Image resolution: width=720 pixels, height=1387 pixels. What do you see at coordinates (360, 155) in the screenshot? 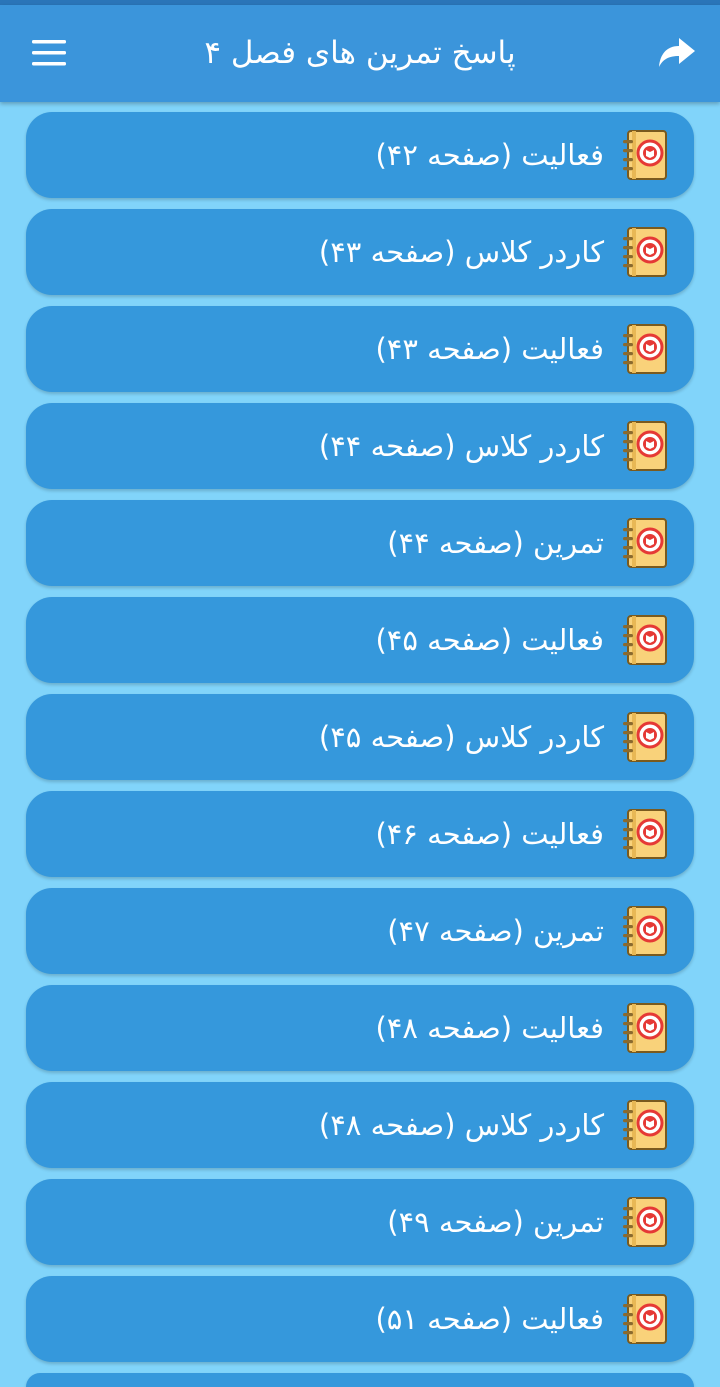
I see `list-item-1: فعالیت (صفحه ۴۲)` at bounding box center [360, 155].